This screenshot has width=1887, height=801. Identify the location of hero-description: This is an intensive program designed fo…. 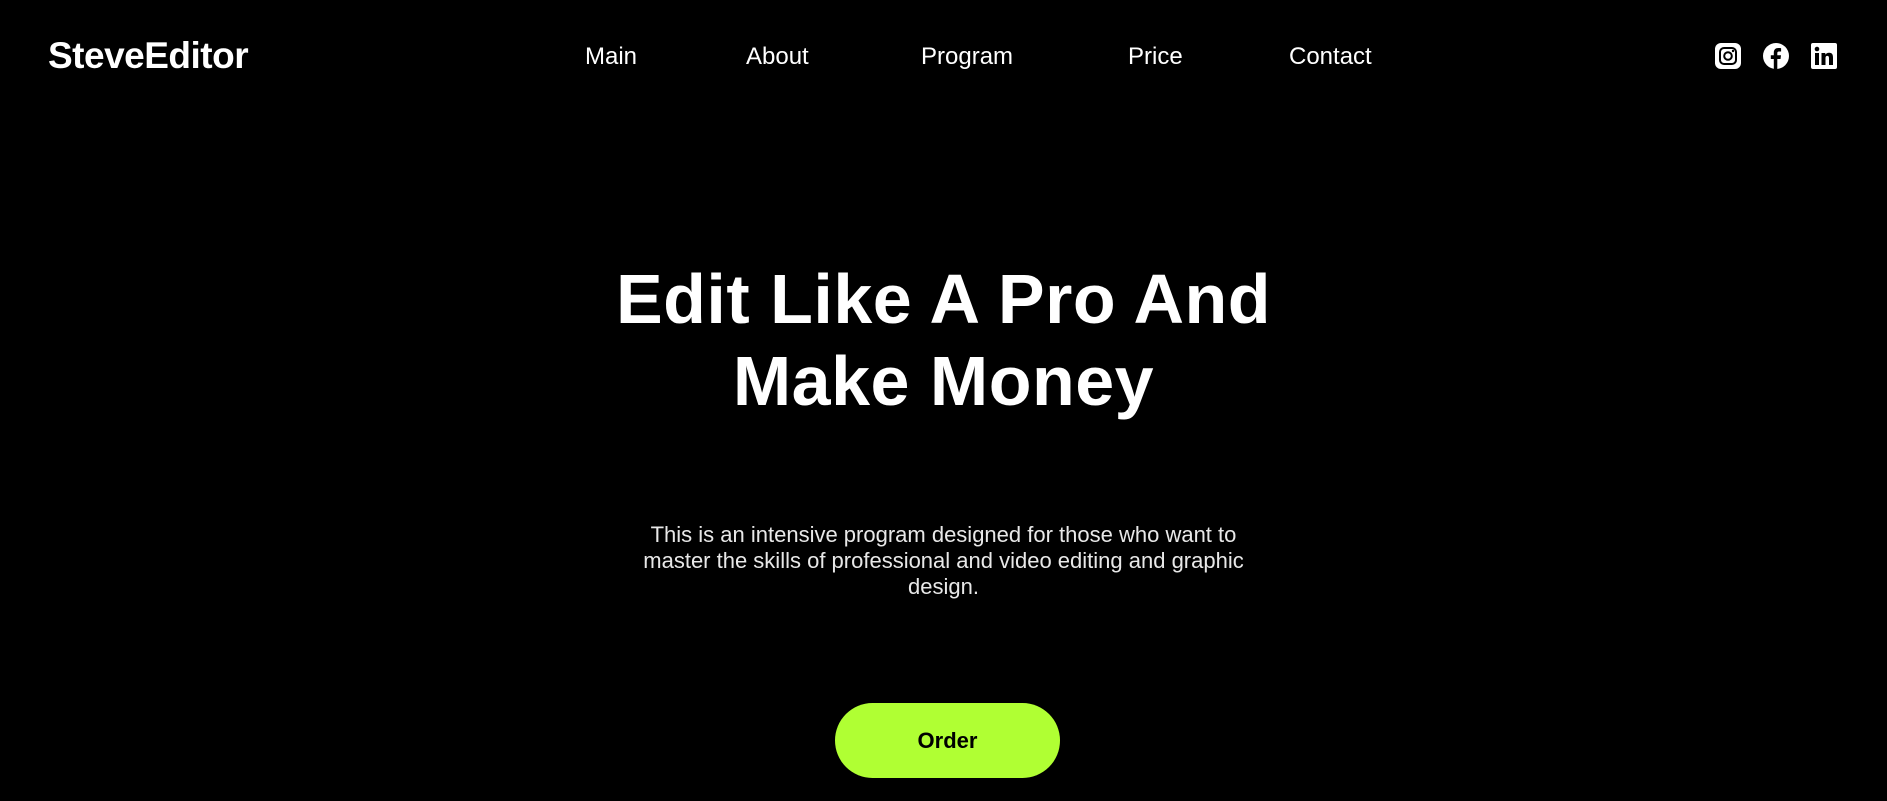
(943, 561).